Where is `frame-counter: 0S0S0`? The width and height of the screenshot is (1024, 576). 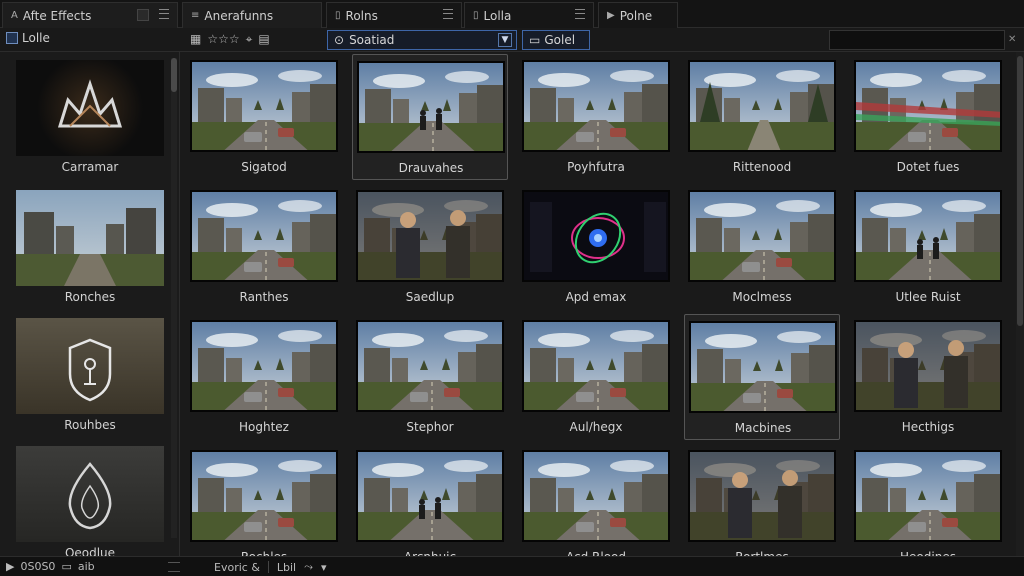
frame-counter: 0S0S0 is located at coordinates (38, 566).